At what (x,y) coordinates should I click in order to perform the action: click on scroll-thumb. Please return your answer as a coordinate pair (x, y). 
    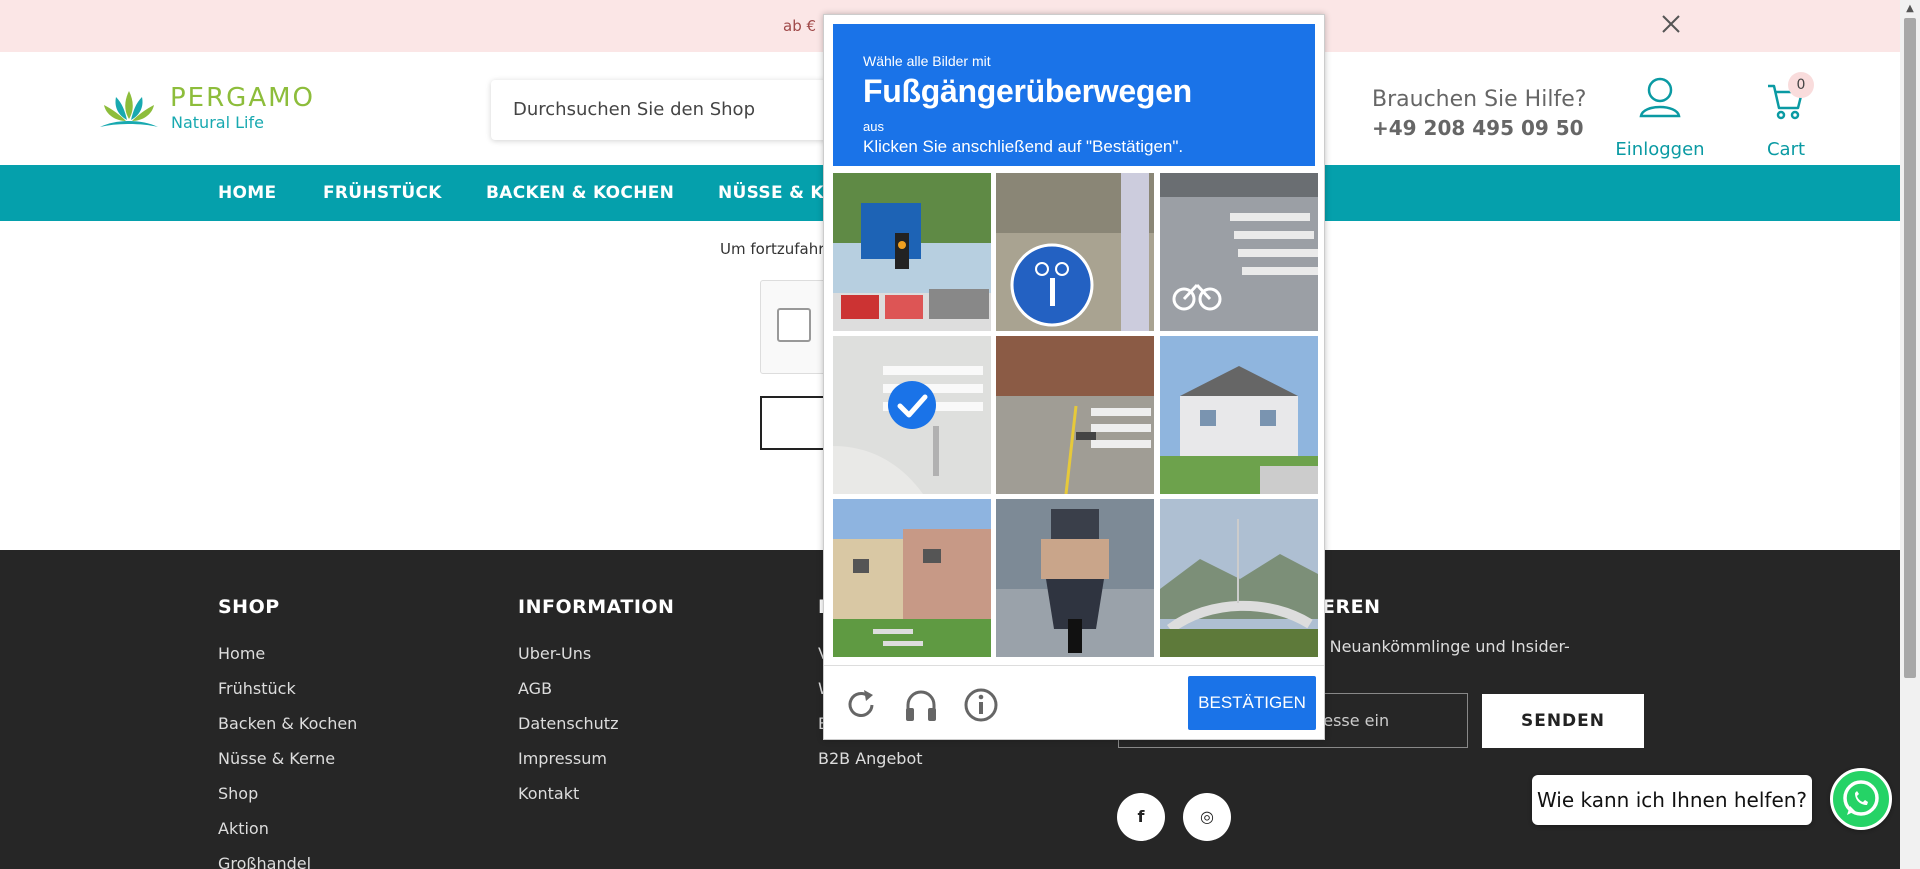
    Looking at the image, I should click on (1910, 348).